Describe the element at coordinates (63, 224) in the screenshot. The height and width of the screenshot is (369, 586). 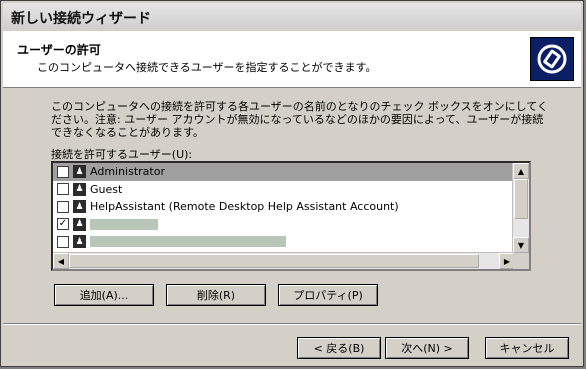
I see `user-checkbox: ✓` at that location.